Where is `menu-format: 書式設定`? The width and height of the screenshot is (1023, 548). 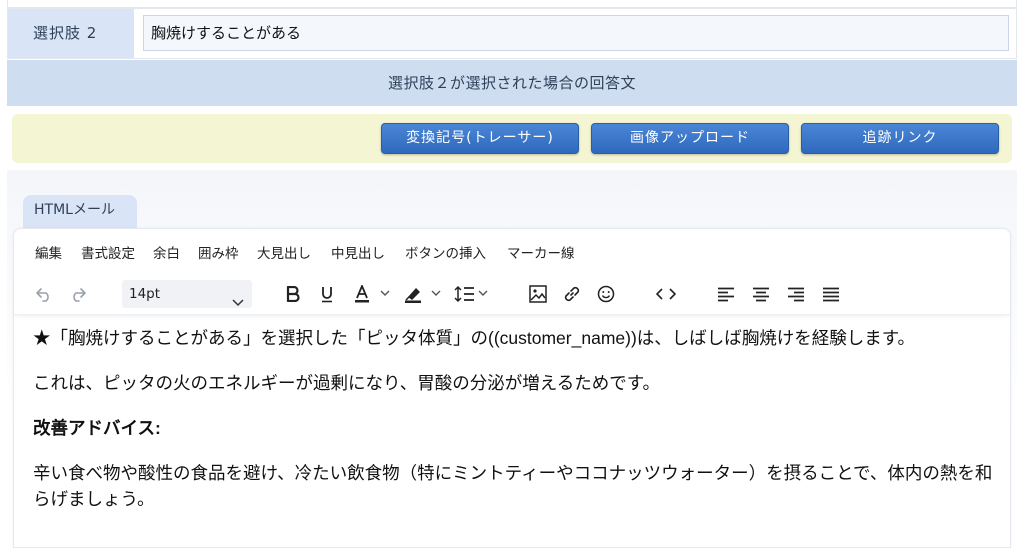 menu-format: 書式設定 is located at coordinates (108, 252).